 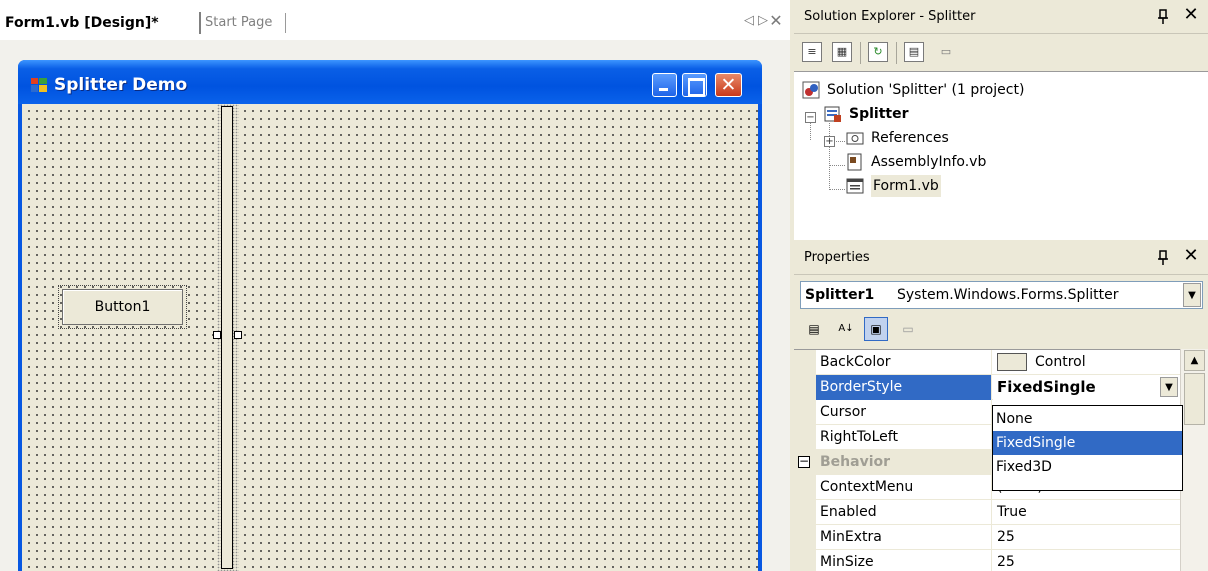 I want to click on property-name: BorderStyle, so click(x=904, y=387).